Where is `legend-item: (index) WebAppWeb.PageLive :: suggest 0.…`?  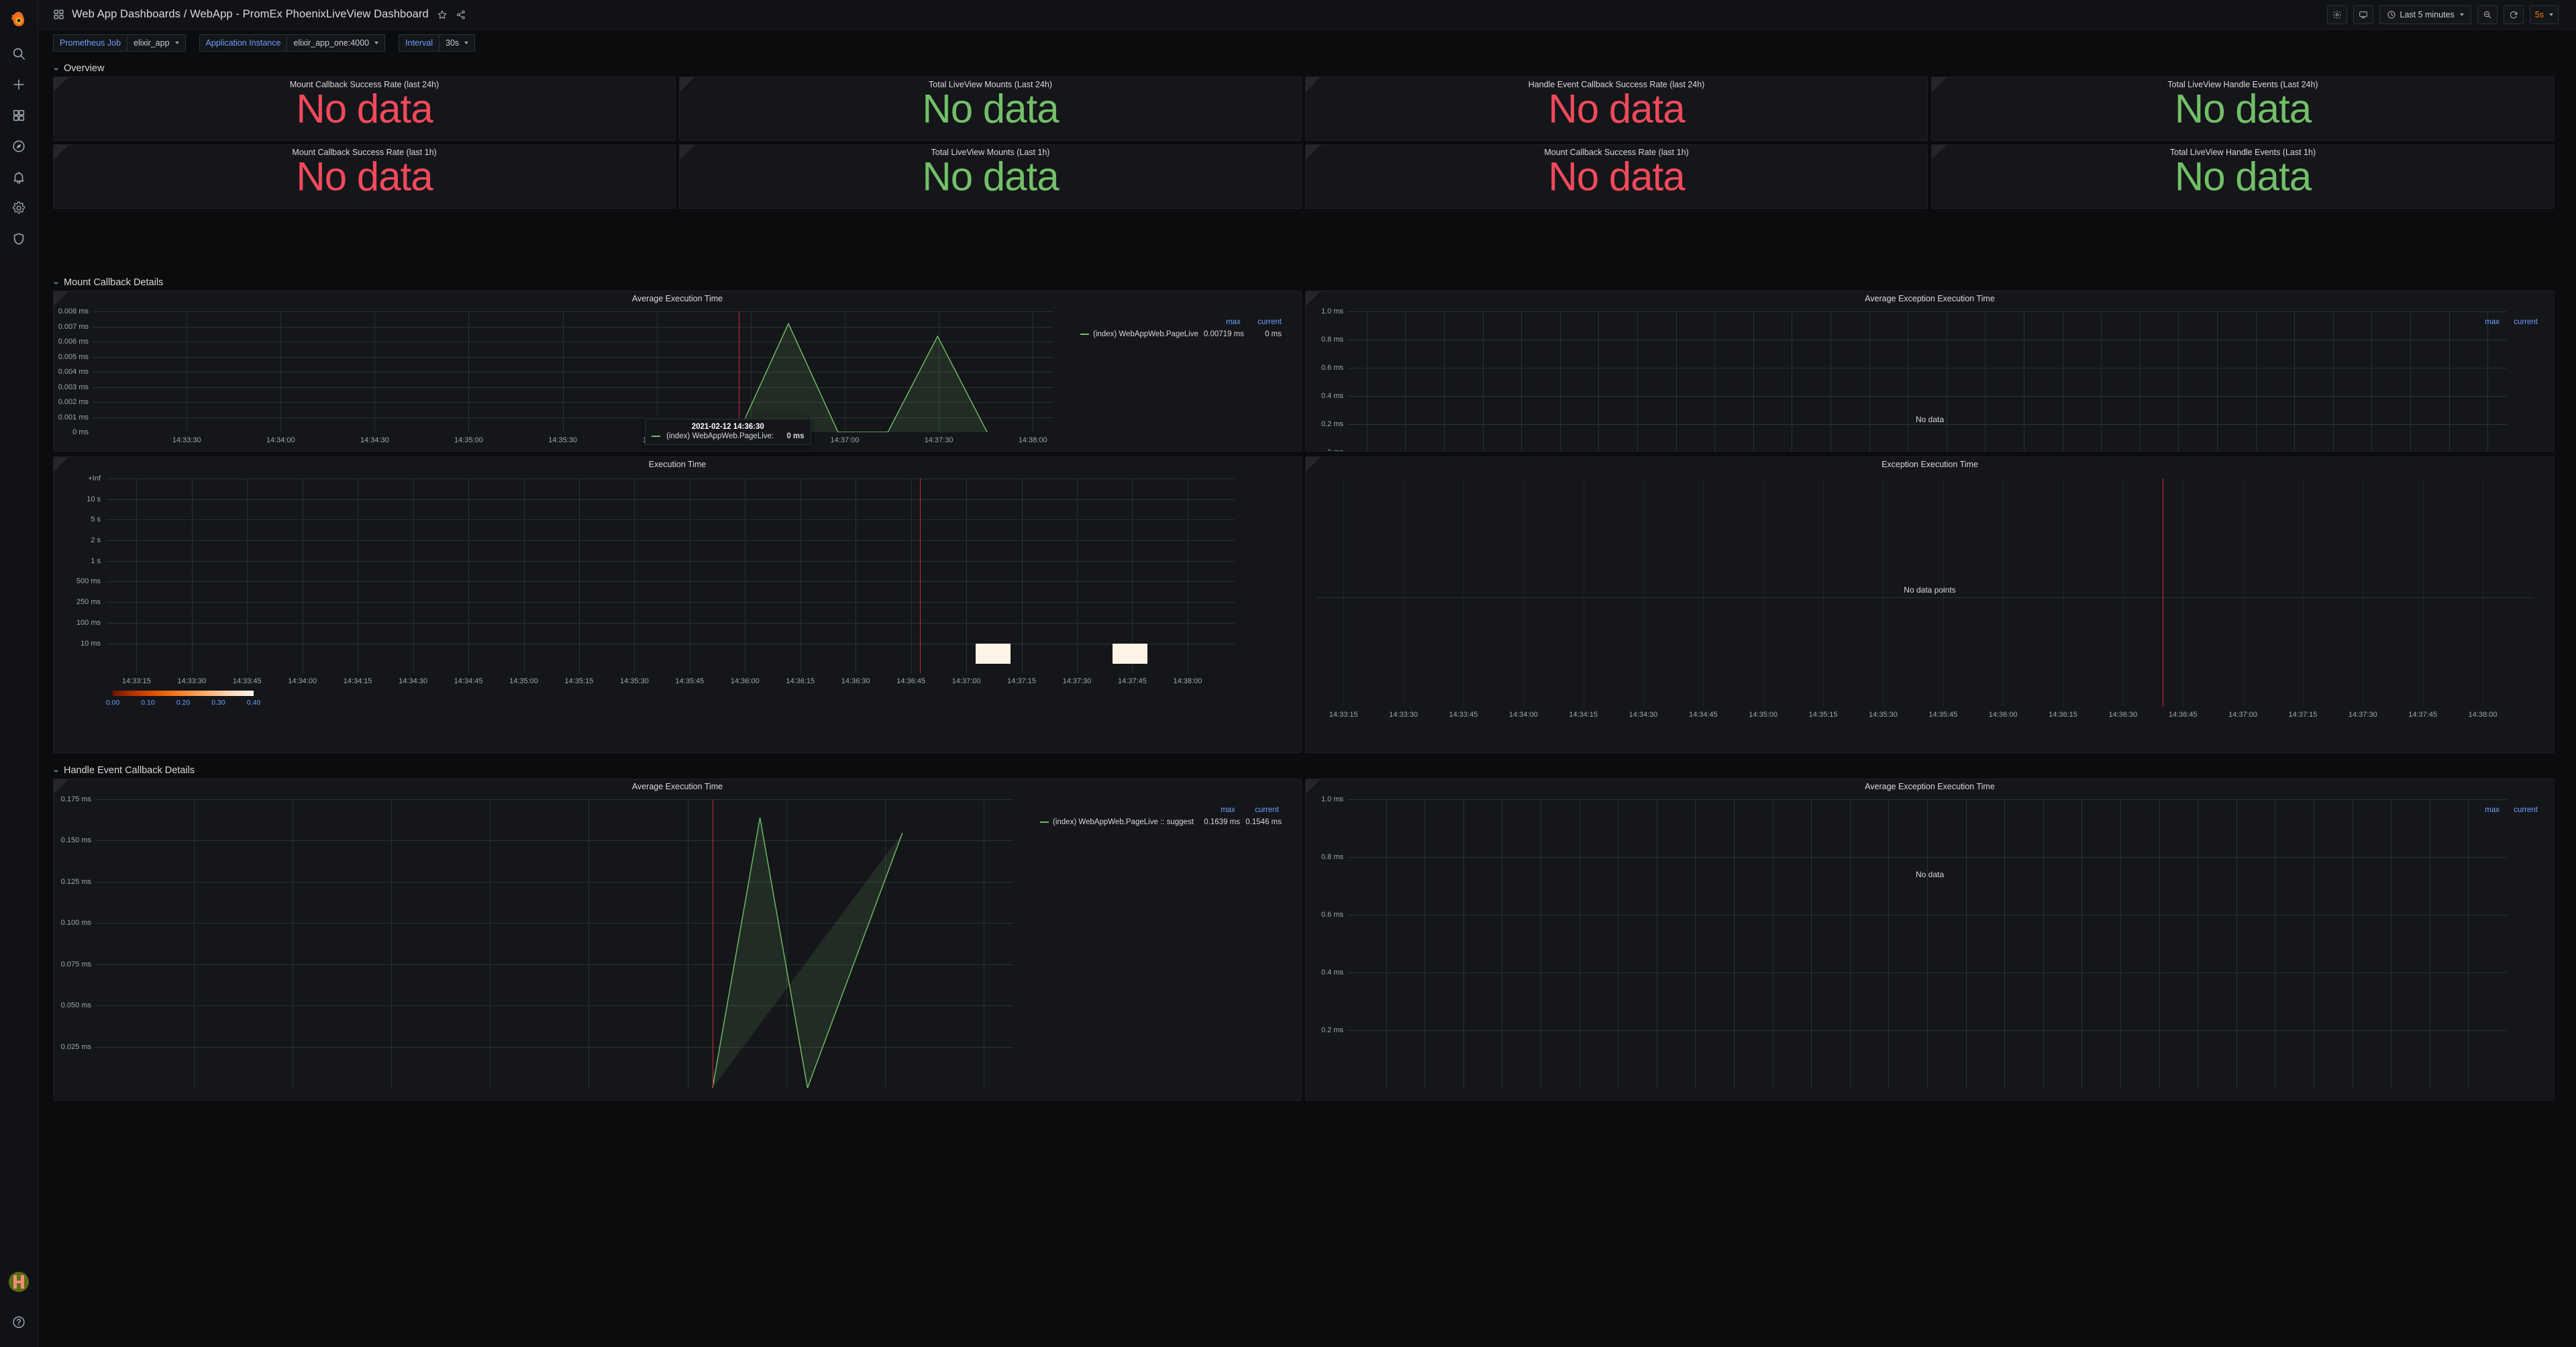
legend-item: (index) WebAppWeb.PageLive :: suggest 0.… is located at coordinates (1161, 822).